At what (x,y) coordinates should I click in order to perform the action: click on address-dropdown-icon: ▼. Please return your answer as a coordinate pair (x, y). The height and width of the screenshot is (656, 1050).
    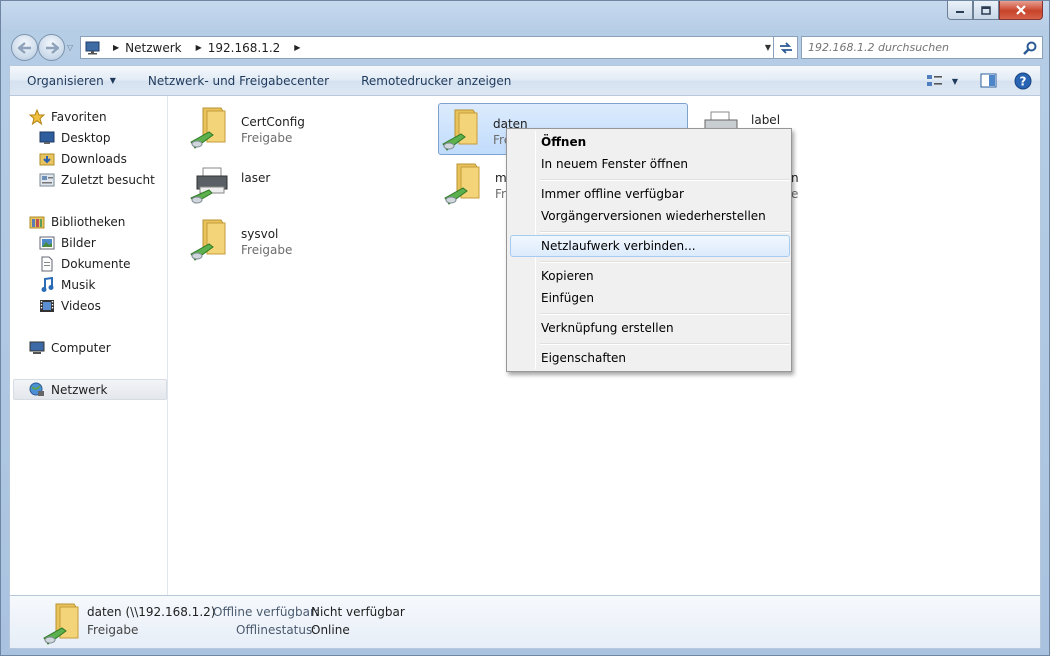
    Looking at the image, I should click on (768, 47).